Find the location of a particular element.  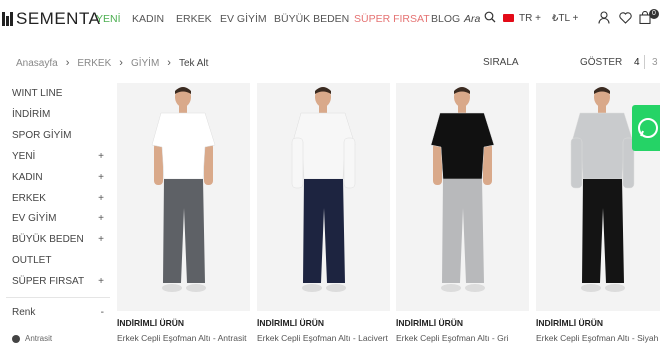

turkey-flag-icon is located at coordinates (508, 18).